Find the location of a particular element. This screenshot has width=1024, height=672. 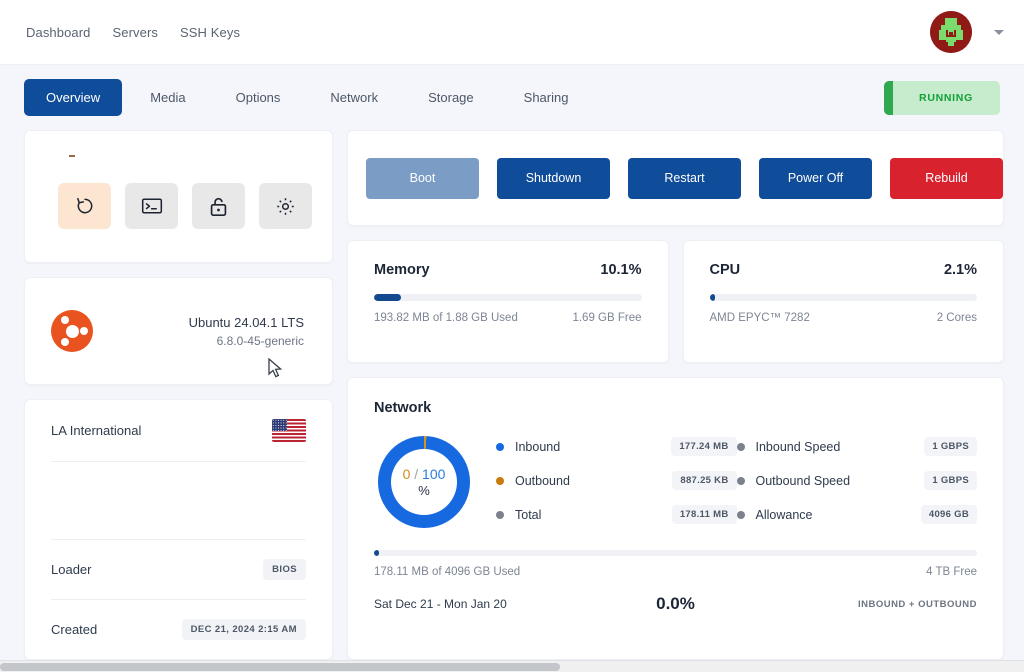

console-button is located at coordinates (151, 206).